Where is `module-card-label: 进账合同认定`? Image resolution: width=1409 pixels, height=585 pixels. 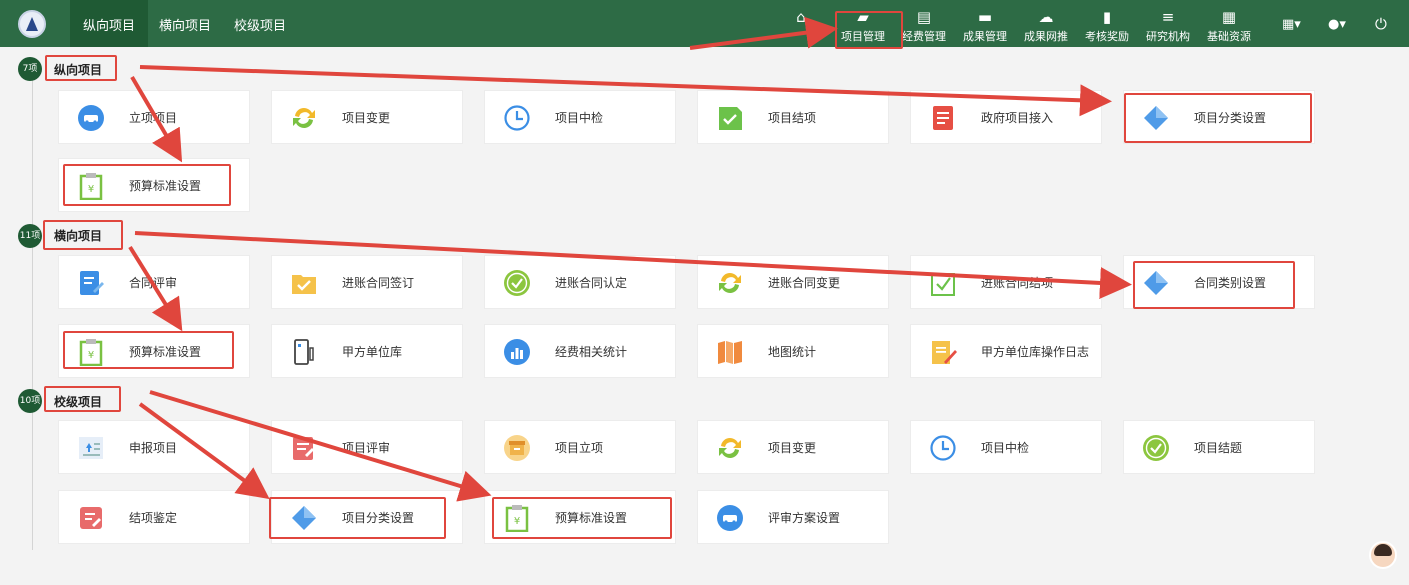 module-card-label: 进账合同认定 is located at coordinates (591, 283).